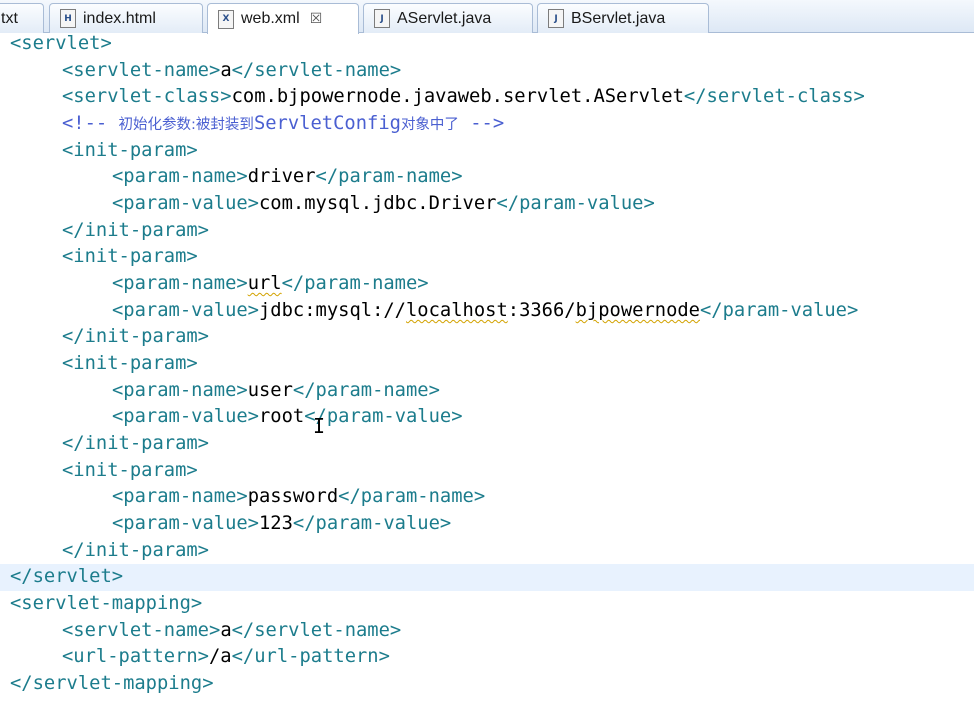 The image size is (974, 704). I want to click on tab-aservlet-java: J AServlet.java, so click(448, 18).